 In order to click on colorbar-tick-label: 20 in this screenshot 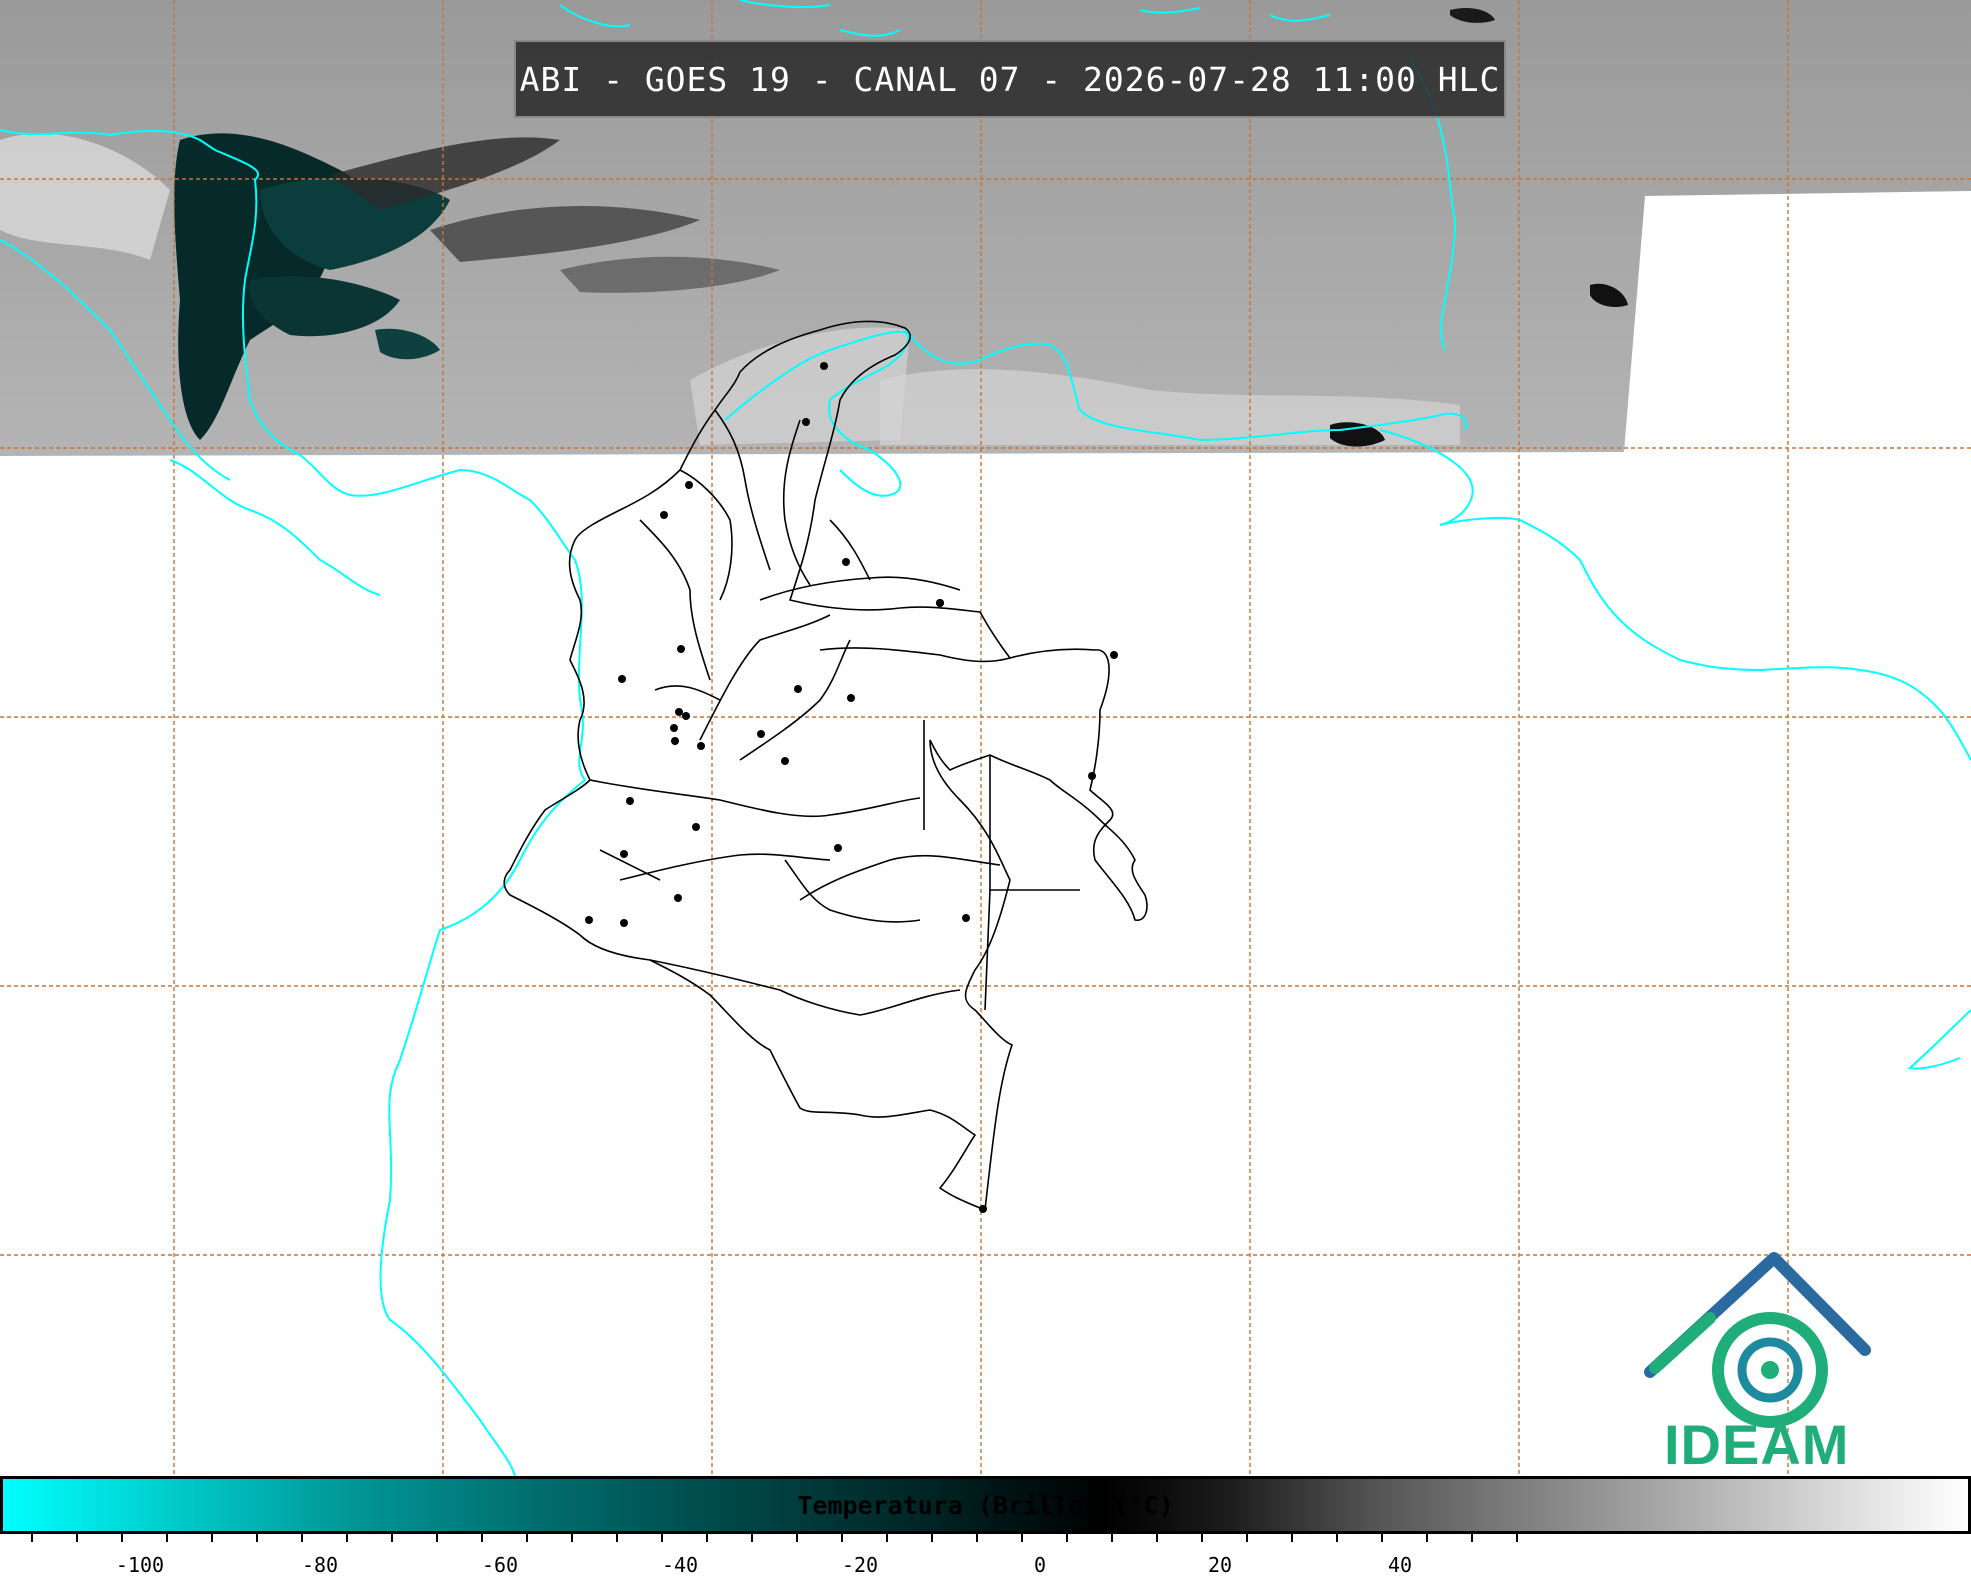, I will do `click(1220, 1565)`.